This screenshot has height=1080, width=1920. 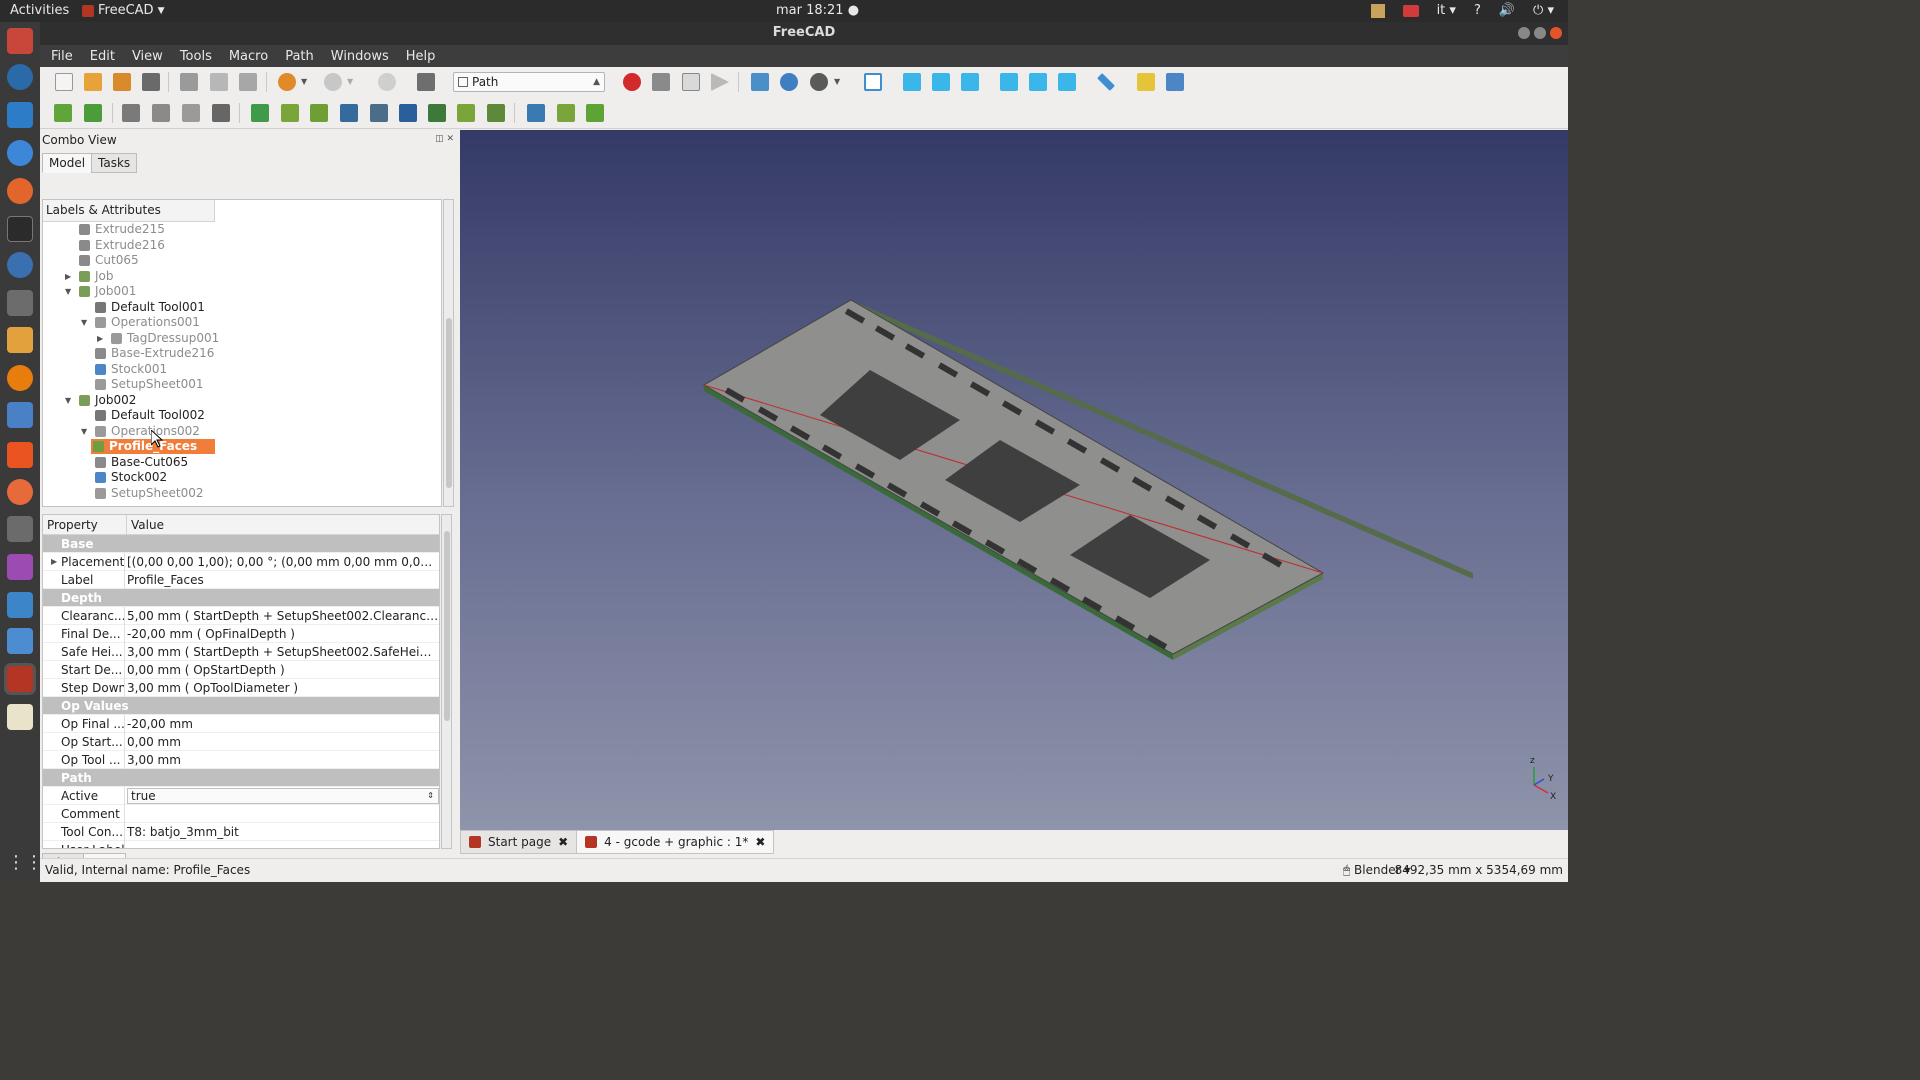 What do you see at coordinates (1540, 33) in the screenshot?
I see `maximize-icon` at bounding box center [1540, 33].